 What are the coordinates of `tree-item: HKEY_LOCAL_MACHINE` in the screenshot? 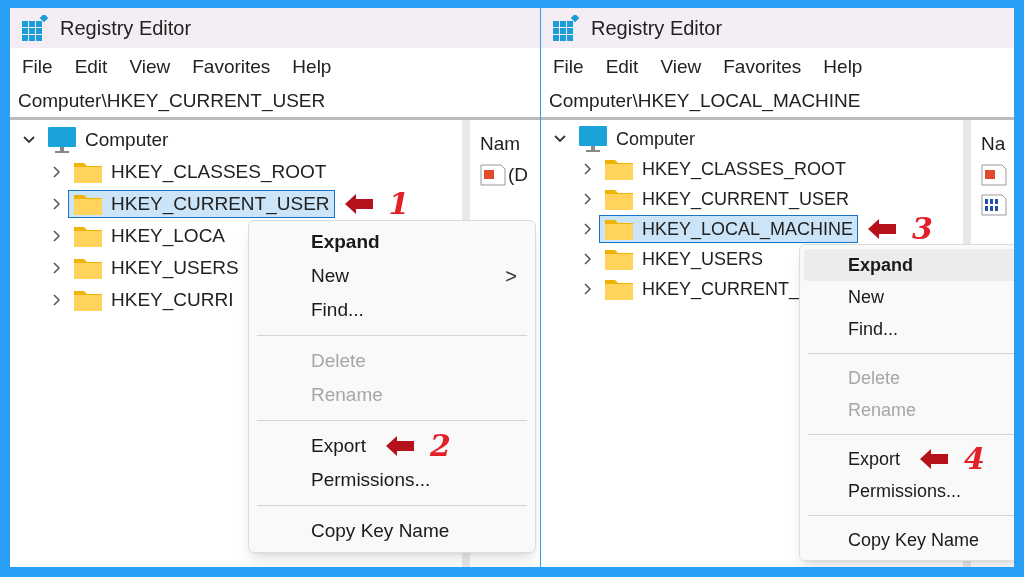 It's located at (729, 229).